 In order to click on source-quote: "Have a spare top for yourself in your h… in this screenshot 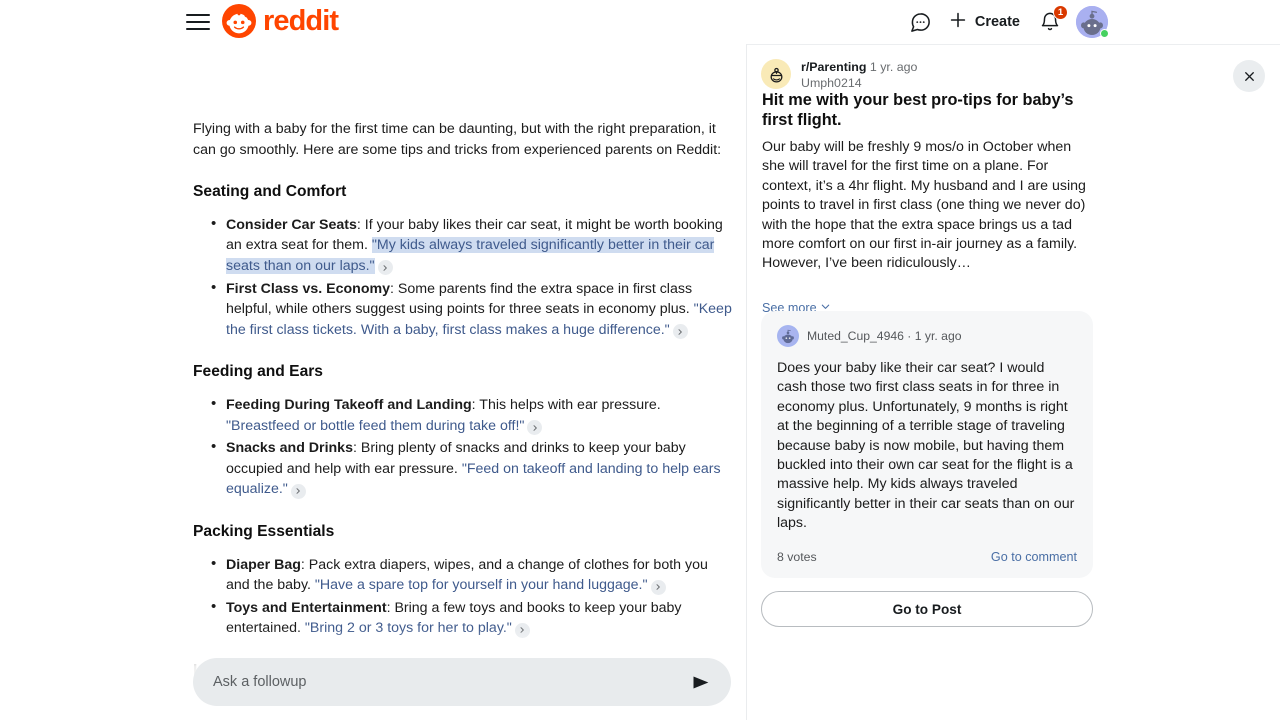, I will do `click(481, 585)`.